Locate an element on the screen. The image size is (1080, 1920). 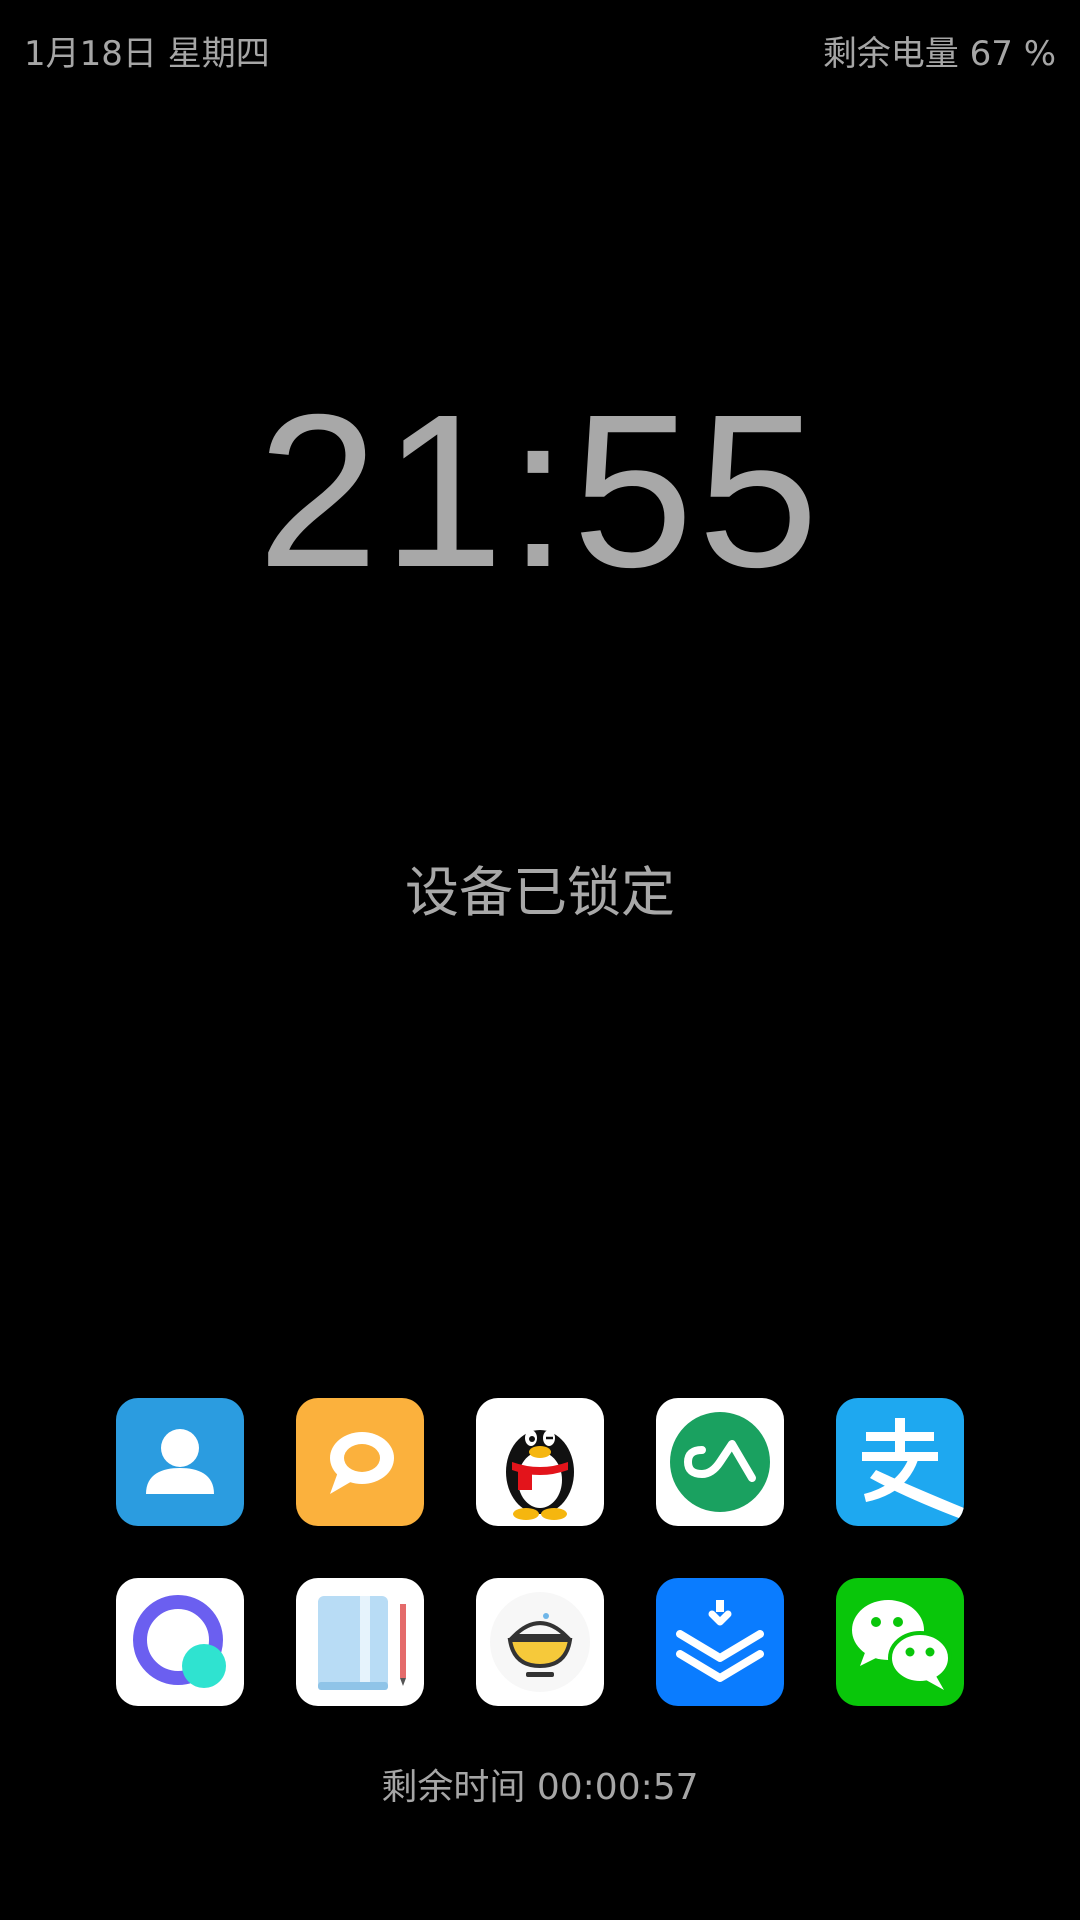
notebook-icon is located at coordinates (360, 1642).